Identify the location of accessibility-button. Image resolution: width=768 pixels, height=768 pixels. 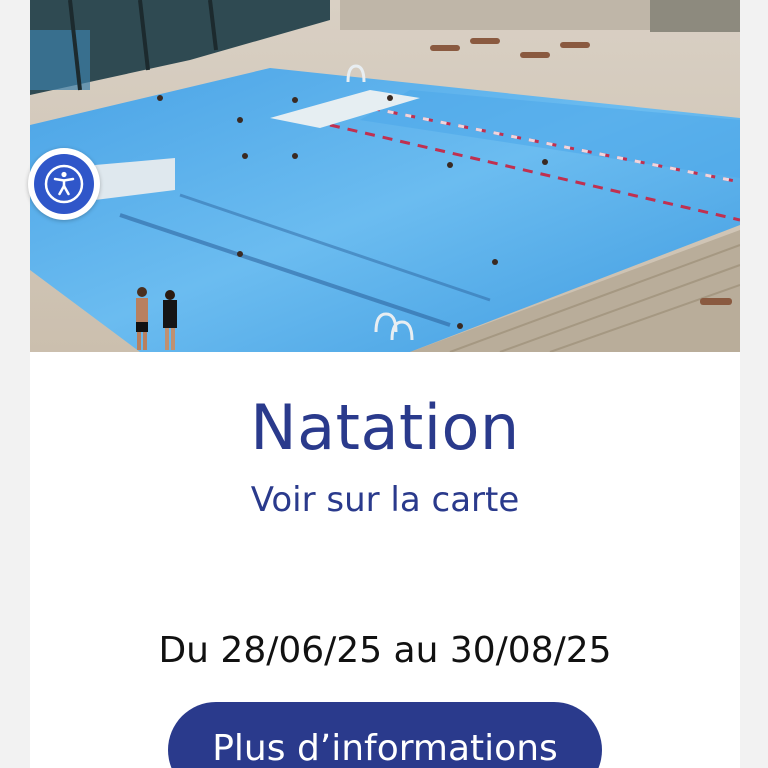
(64, 184).